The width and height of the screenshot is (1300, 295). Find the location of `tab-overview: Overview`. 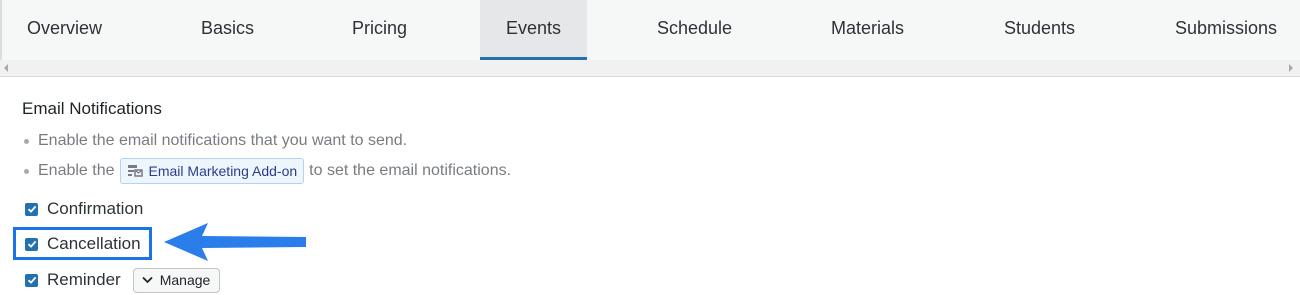

tab-overview: Overview is located at coordinates (64, 30).